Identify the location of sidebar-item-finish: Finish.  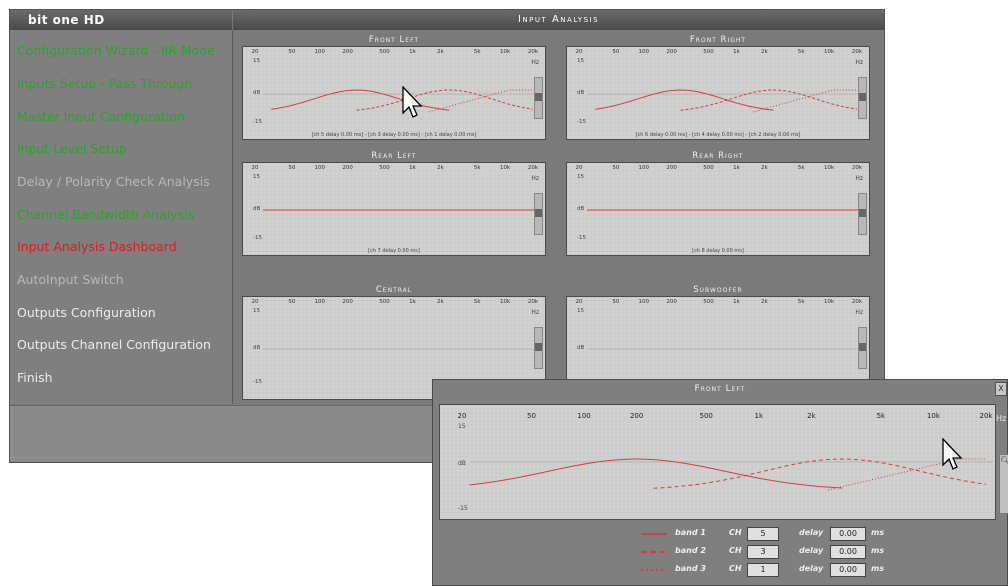
(35, 377).